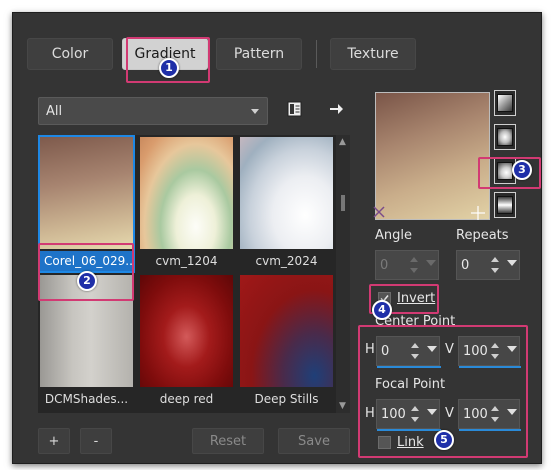  What do you see at coordinates (295, 109) in the screenshot?
I see `library-icon` at bounding box center [295, 109].